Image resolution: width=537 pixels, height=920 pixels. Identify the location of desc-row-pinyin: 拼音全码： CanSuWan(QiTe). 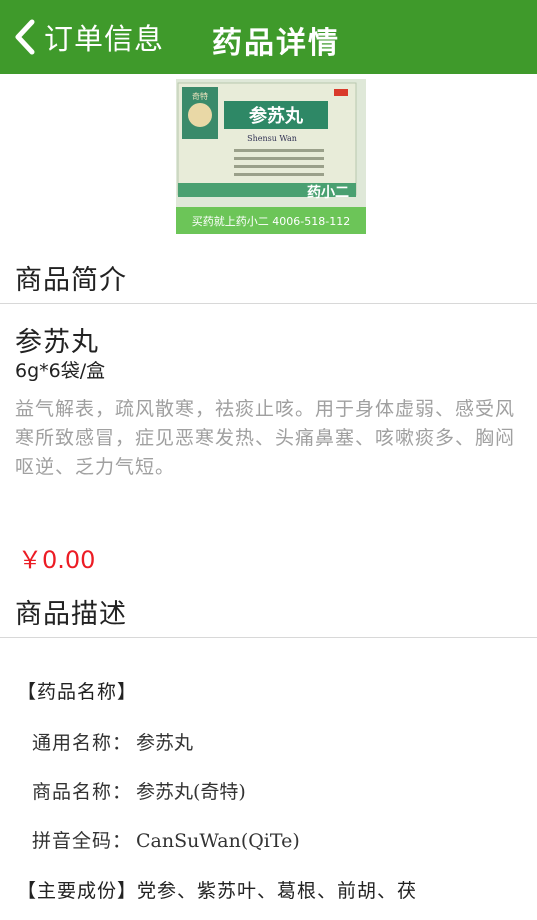
(166, 839).